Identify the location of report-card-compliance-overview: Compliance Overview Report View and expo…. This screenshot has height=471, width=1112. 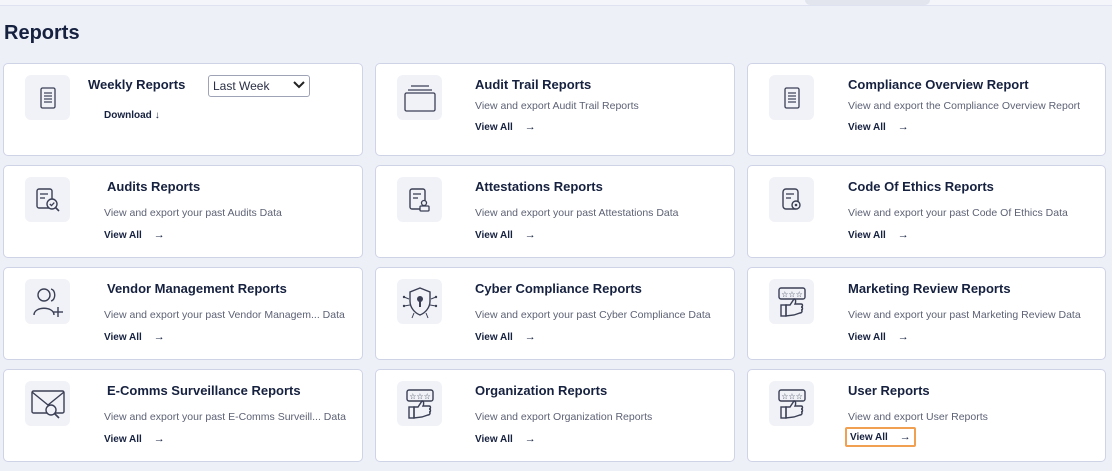
(926, 109).